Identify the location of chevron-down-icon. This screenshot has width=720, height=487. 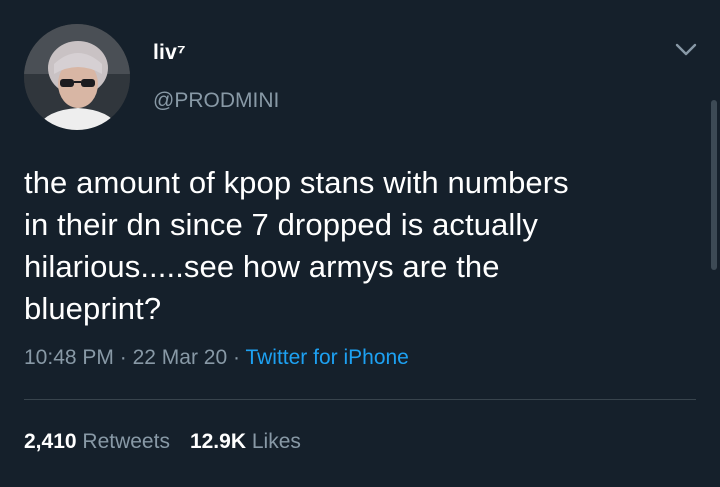
(686, 50).